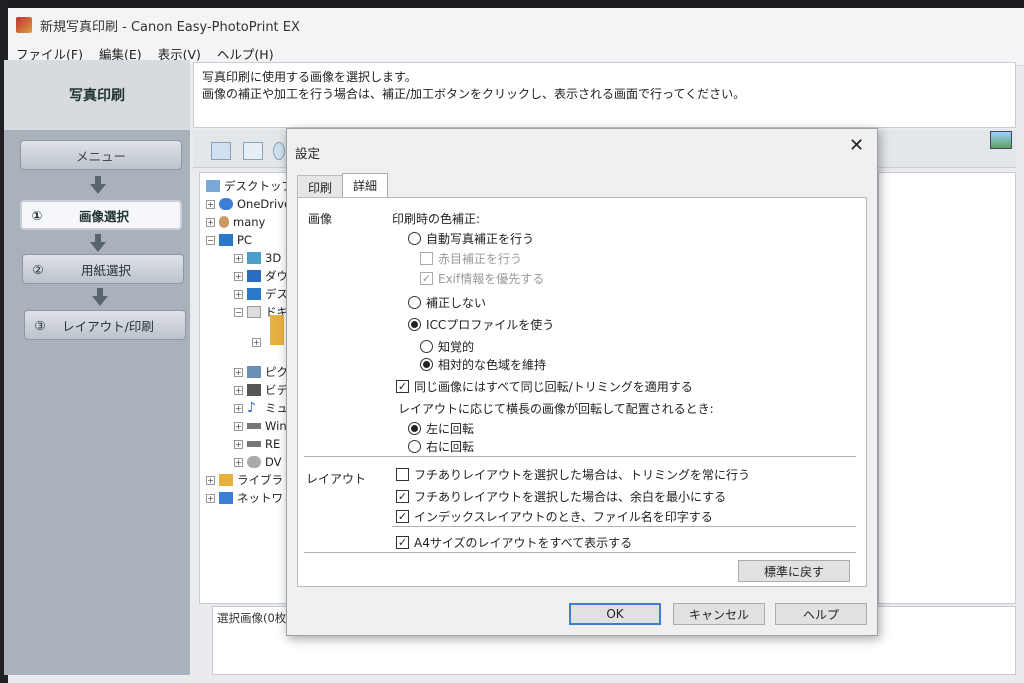  I want to click on help-button: ヘルプ, so click(821, 614).